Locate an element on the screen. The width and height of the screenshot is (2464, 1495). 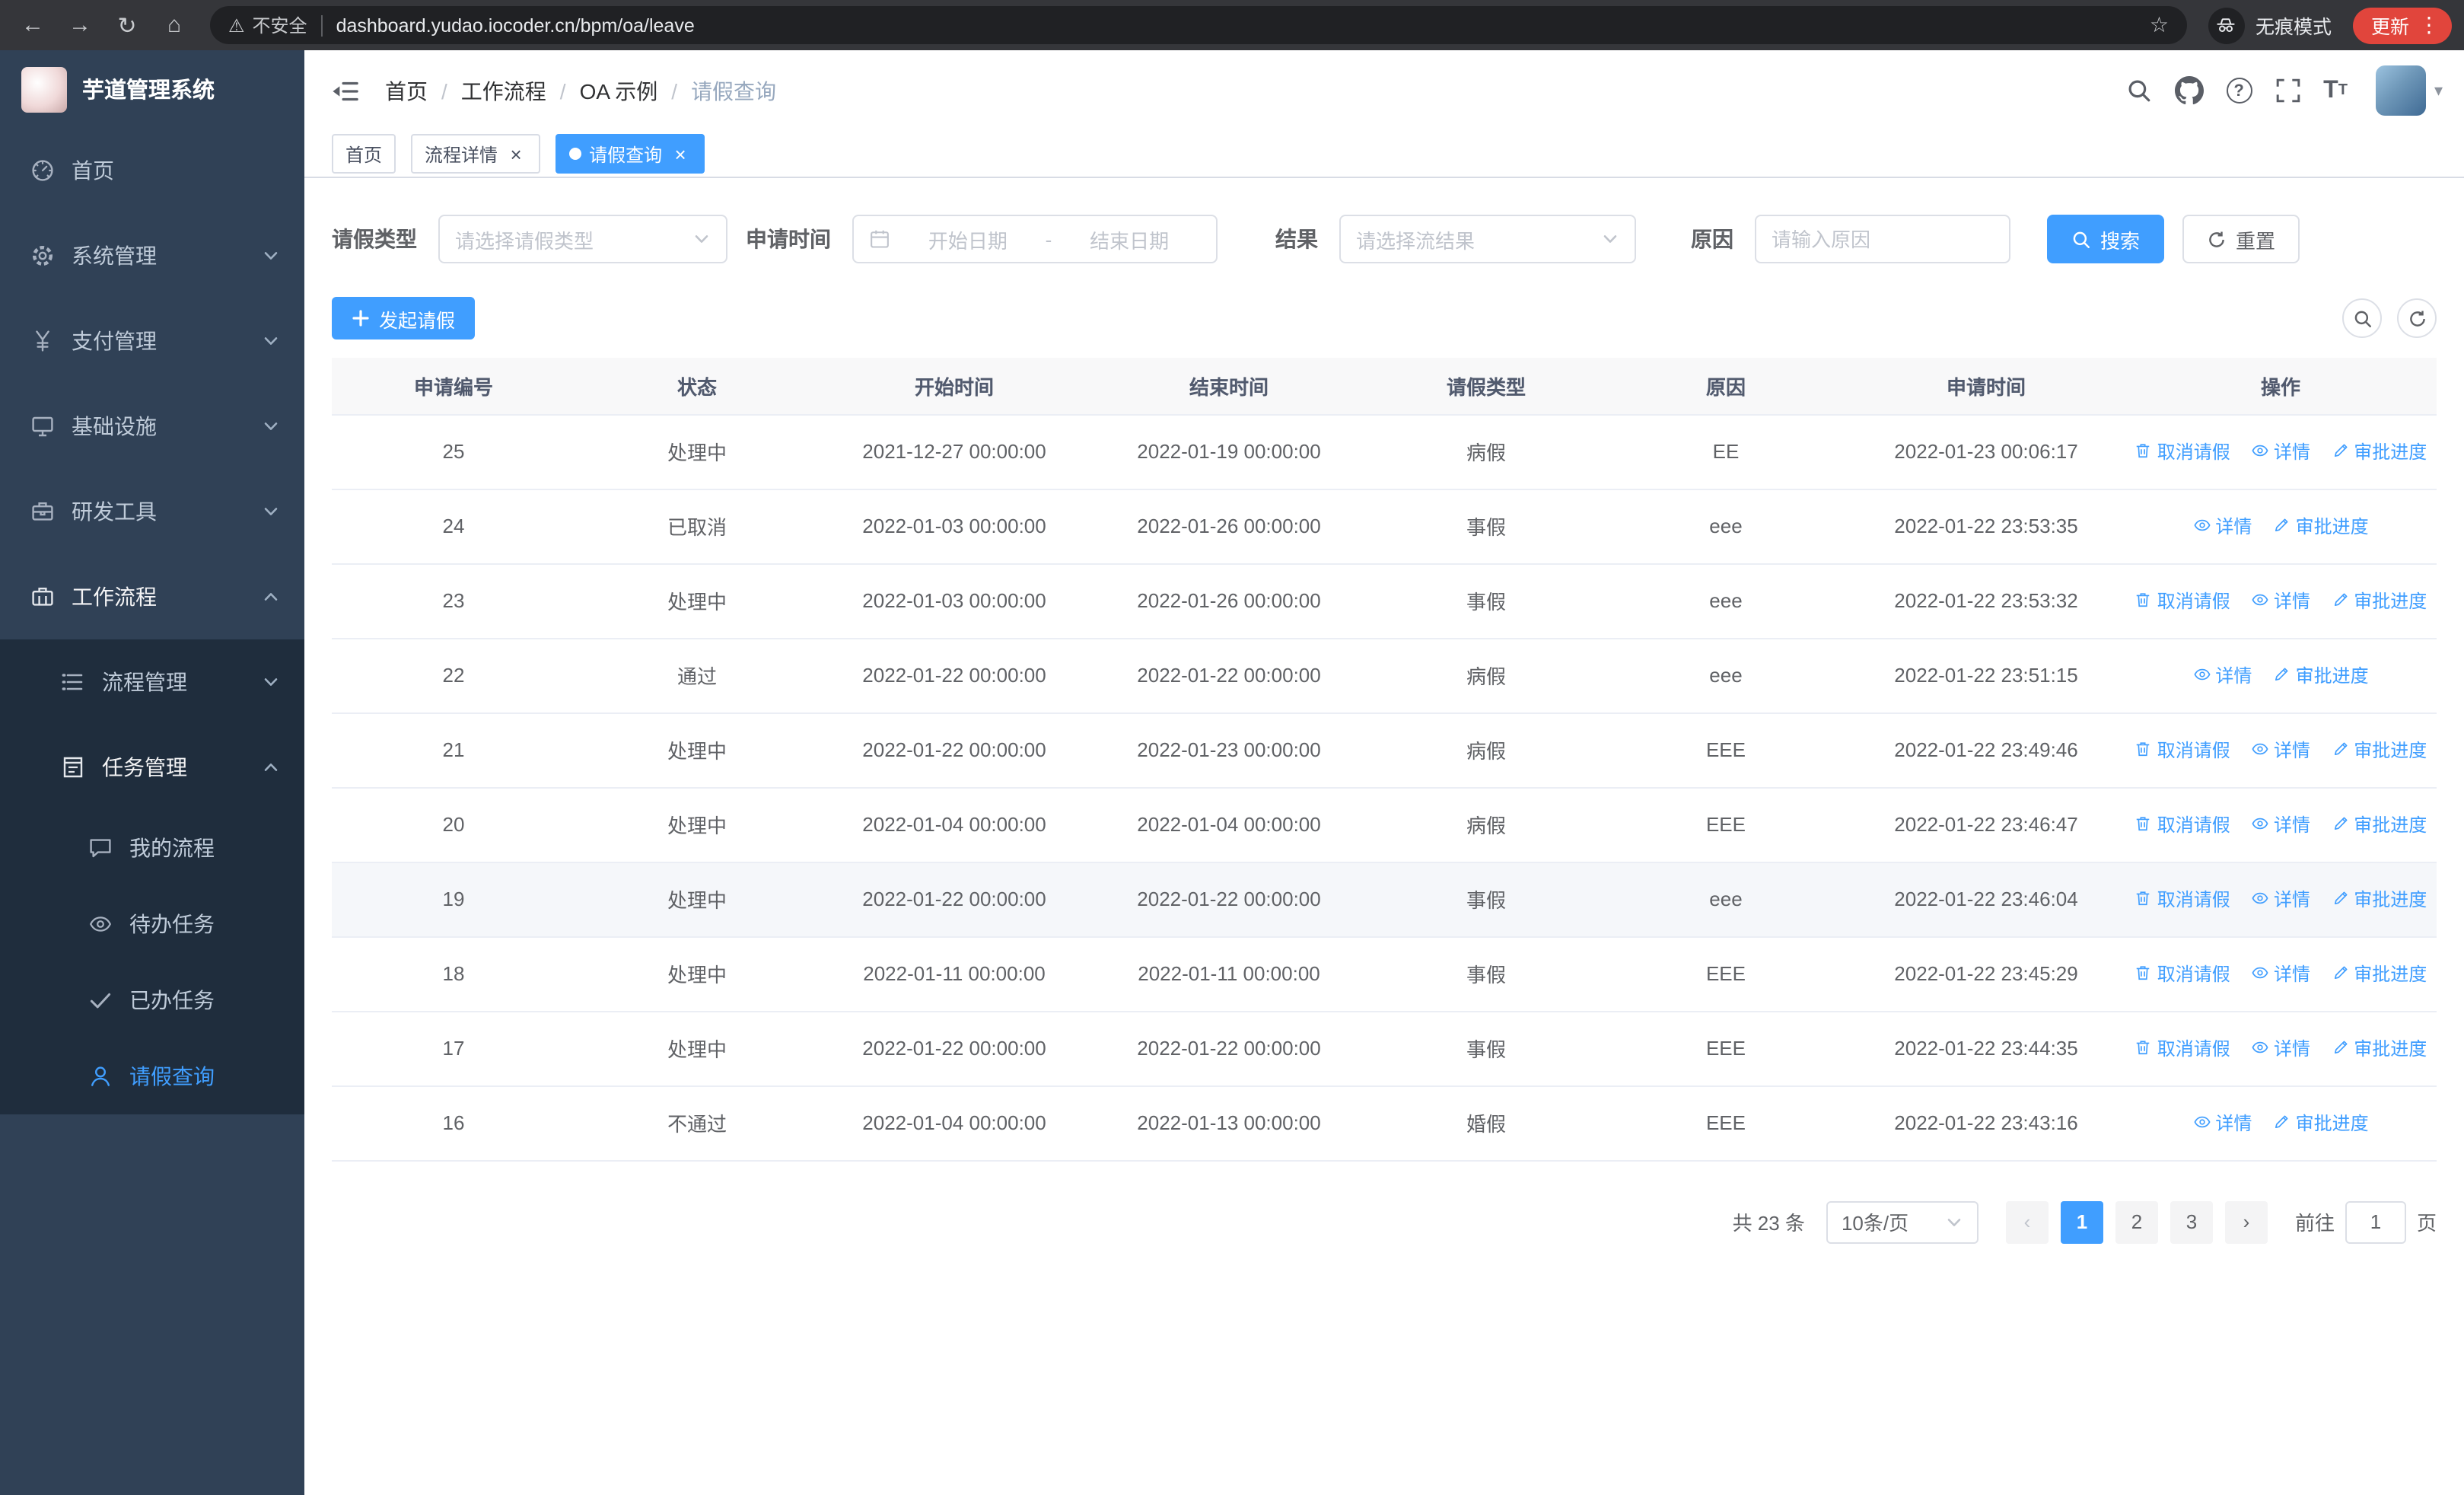
start-date-placeholder: 开始日期 is located at coordinates (967, 239).